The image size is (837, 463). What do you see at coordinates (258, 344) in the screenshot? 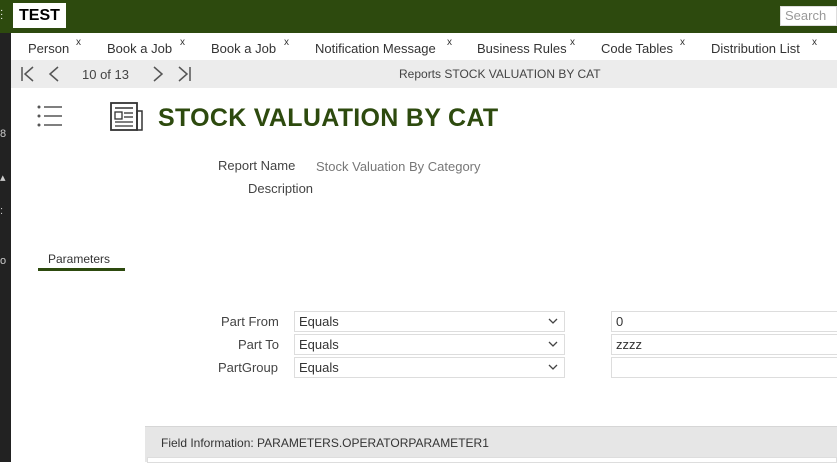
I see `param-label-part-to: Part To` at bounding box center [258, 344].